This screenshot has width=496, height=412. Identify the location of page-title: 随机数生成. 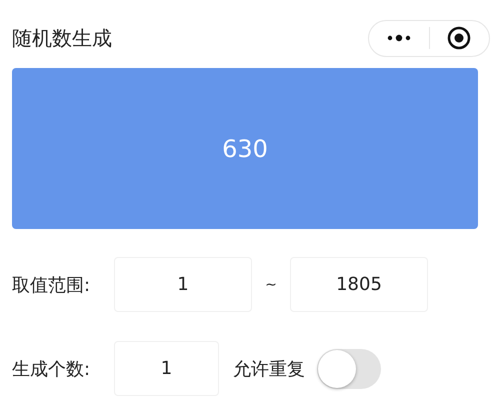
(62, 38).